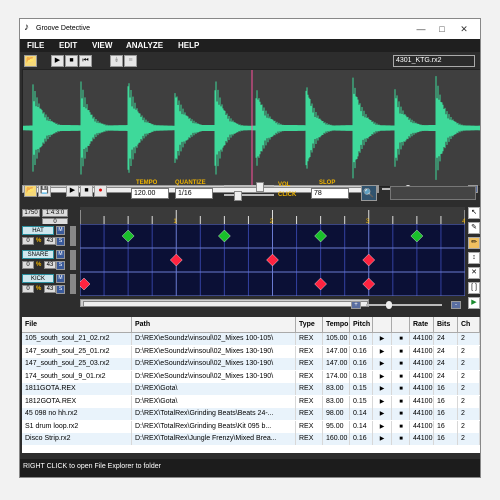  I want to click on seq-zoom-slider, so click(404, 305).